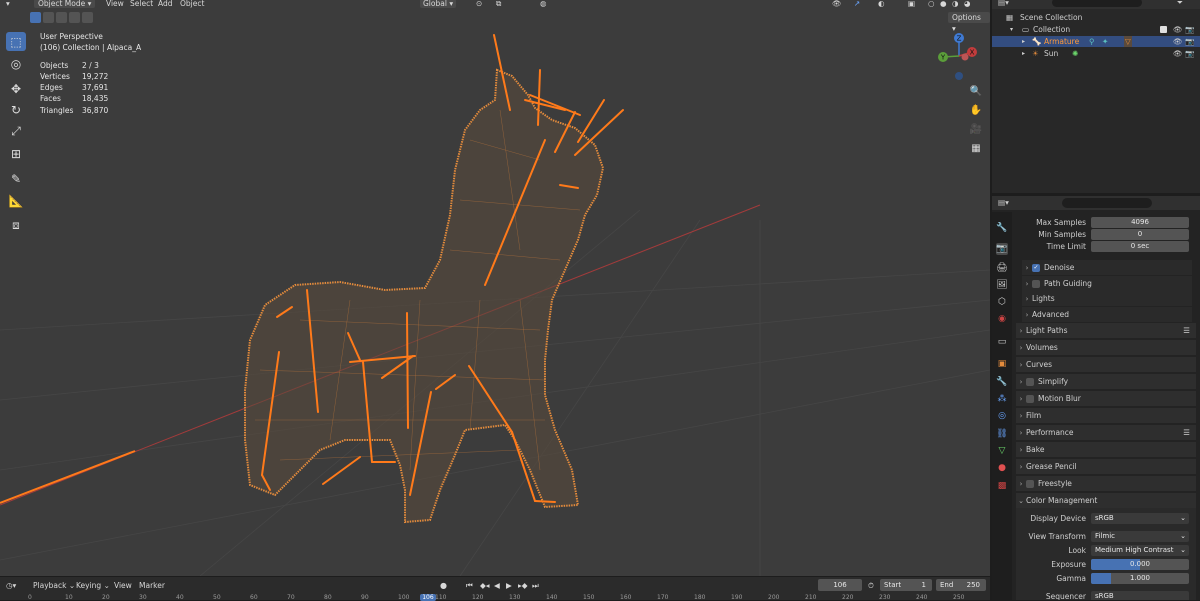  I want to click on sequencer-dropdown: sRGB, so click(1140, 595).